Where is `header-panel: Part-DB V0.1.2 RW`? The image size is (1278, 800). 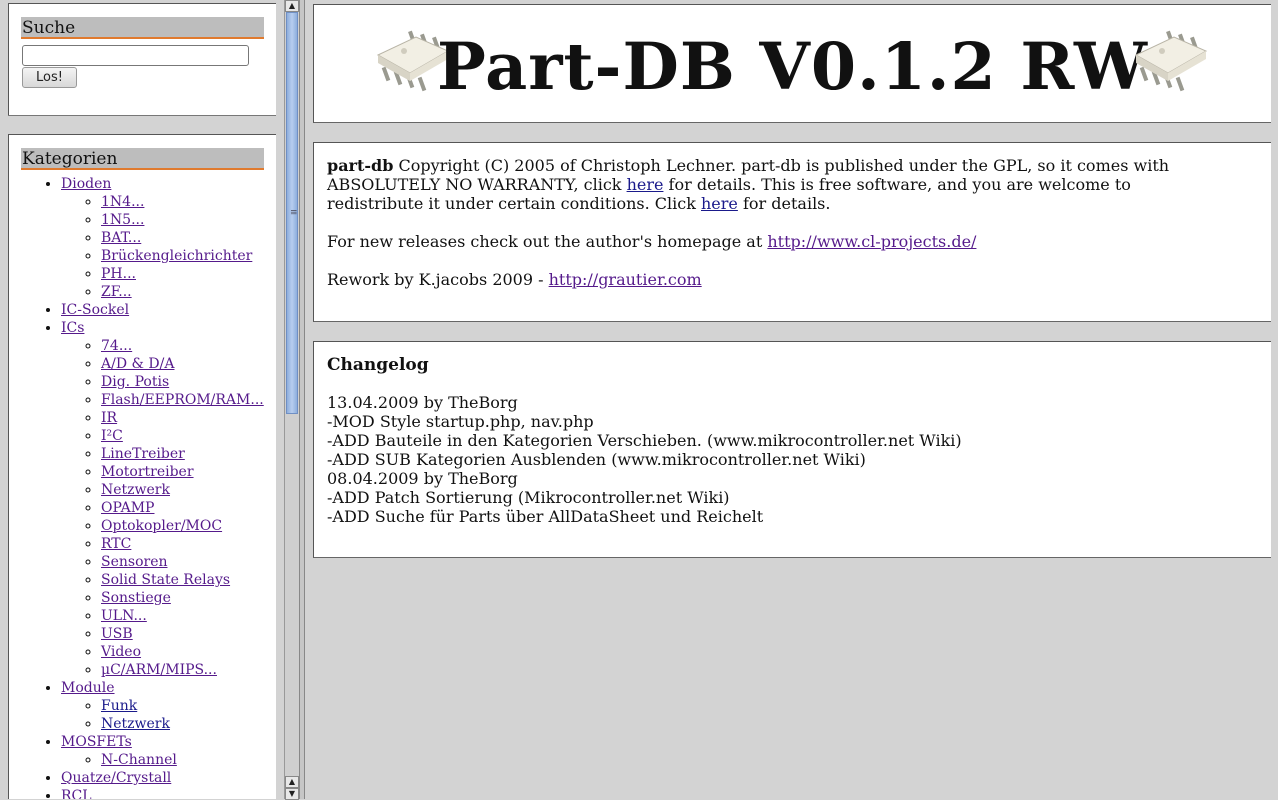
header-panel: Part-DB V0.1.2 RW is located at coordinates (792, 63).